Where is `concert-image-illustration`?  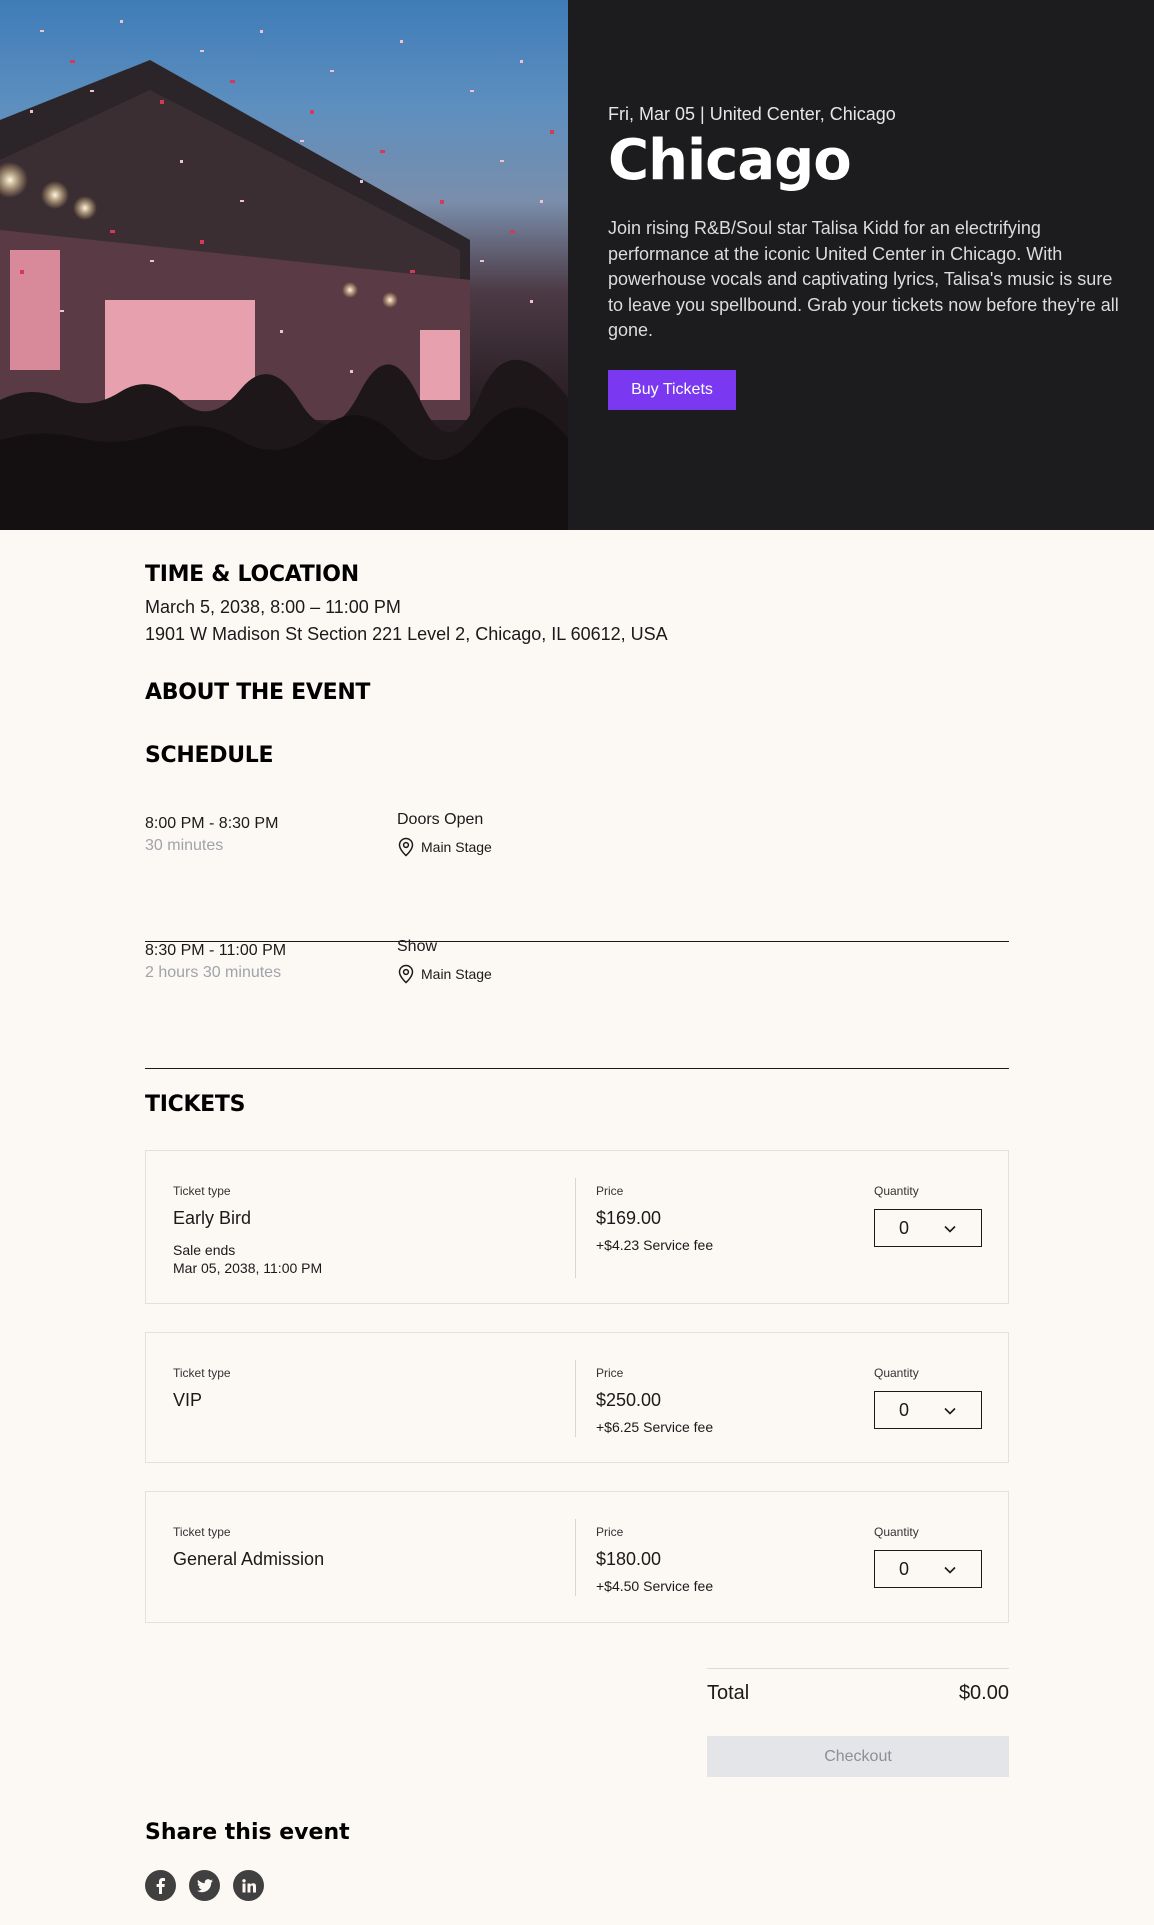
concert-image-illustration is located at coordinates (284, 275).